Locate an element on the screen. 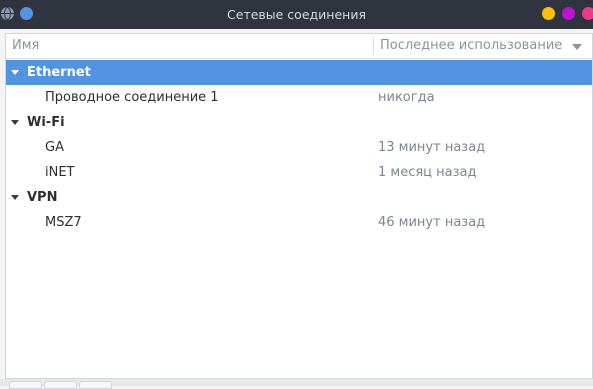 The width and height of the screenshot is (593, 389). column-separator is located at coordinates (373, 46).